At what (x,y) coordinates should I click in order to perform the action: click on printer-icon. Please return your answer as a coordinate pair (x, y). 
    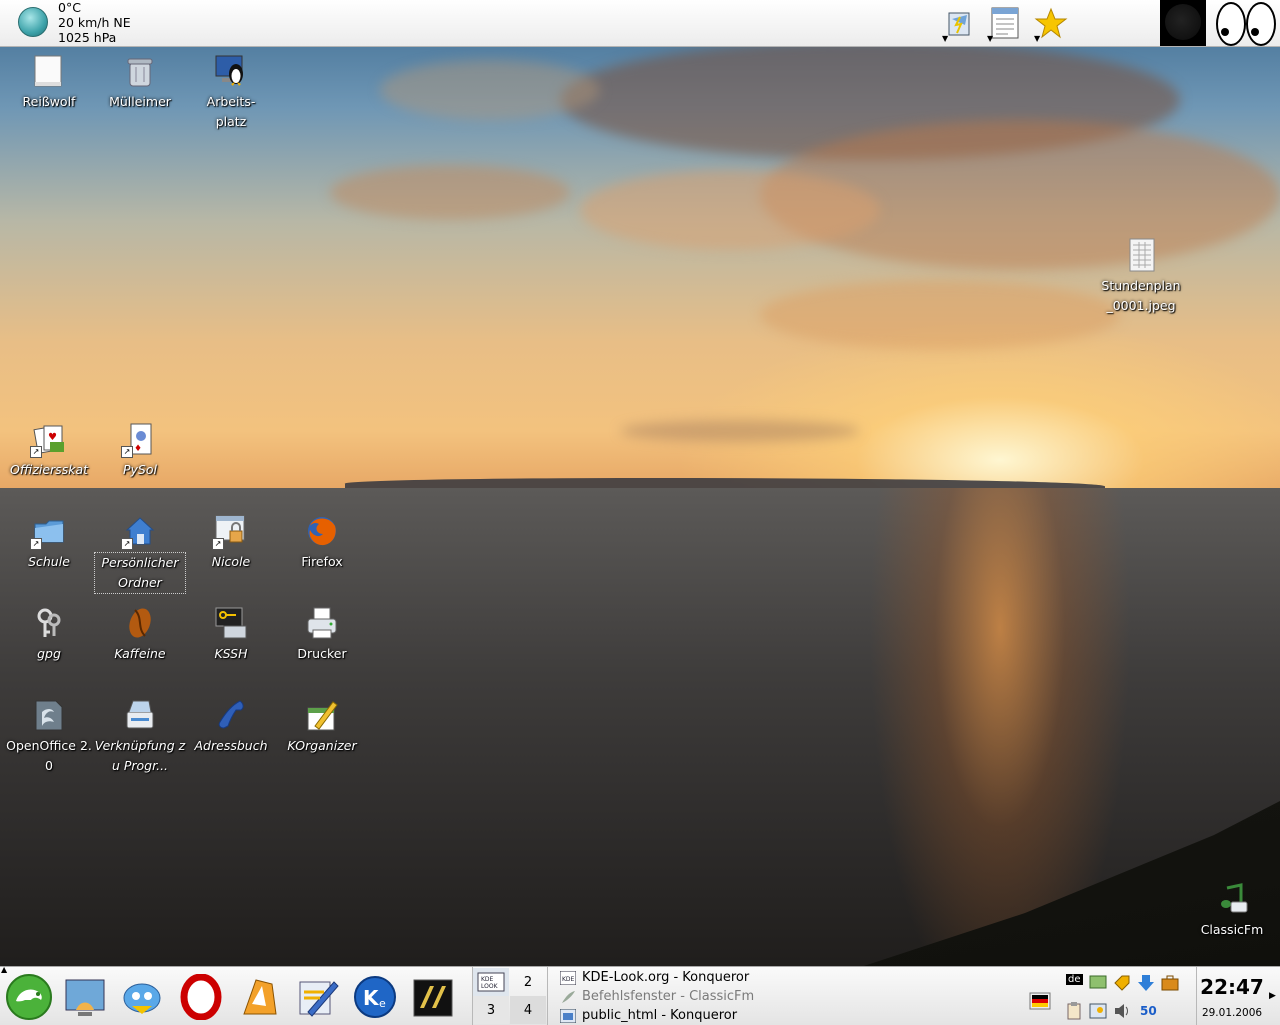
    Looking at the image, I should click on (322, 623).